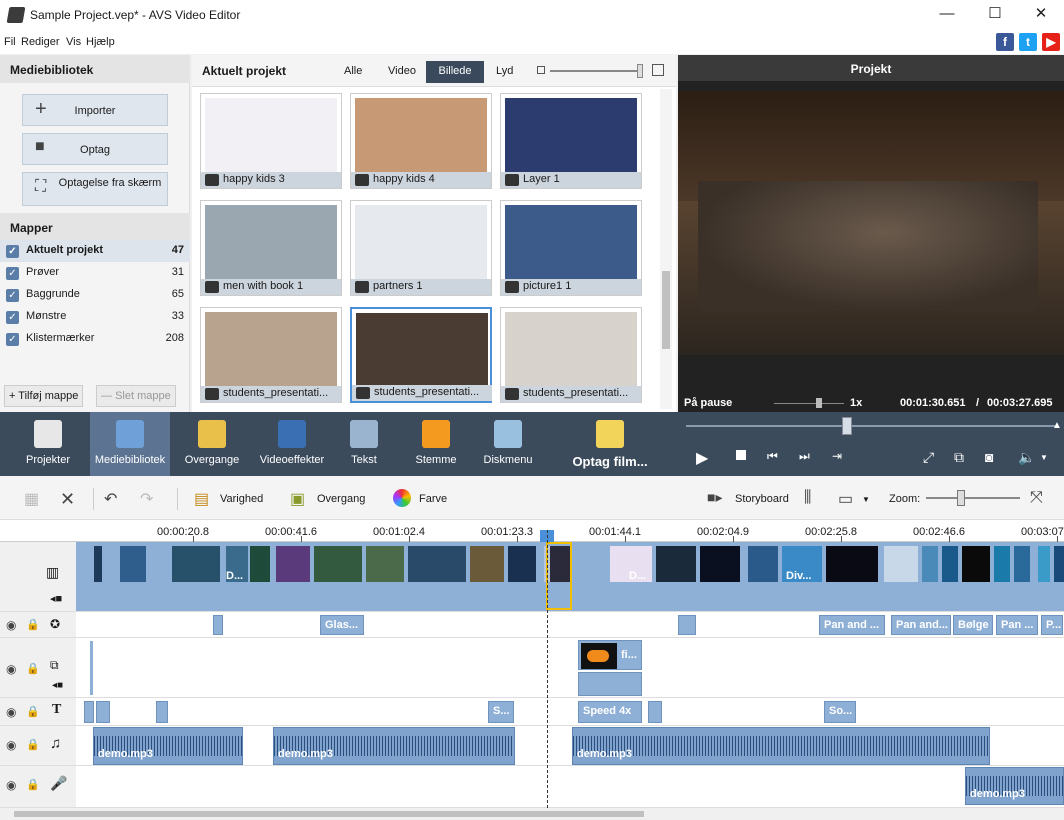 The image size is (1064, 820). What do you see at coordinates (95, 110) in the screenshot?
I see `import-button: + Importer` at bounding box center [95, 110].